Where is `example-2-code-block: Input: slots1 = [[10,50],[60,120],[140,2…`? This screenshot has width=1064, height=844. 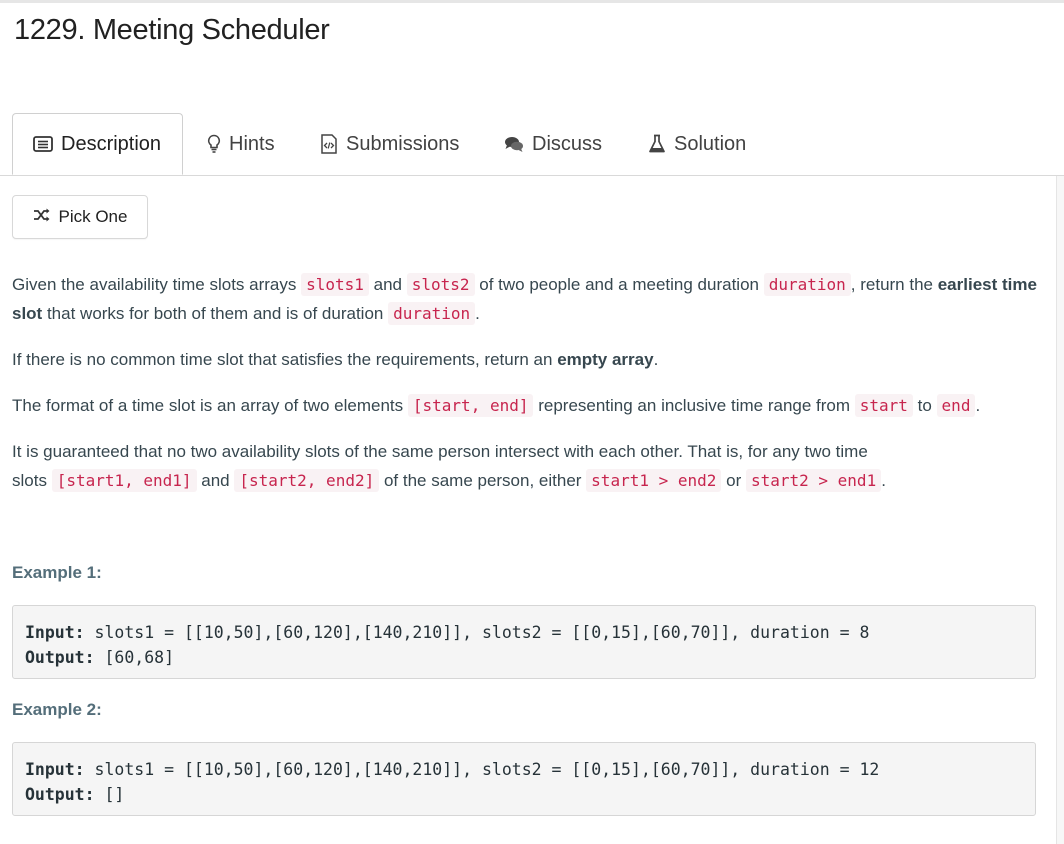
example-2-code-block: Input: slots1 = [[10,50],[60,120],[140,2… is located at coordinates (524, 779).